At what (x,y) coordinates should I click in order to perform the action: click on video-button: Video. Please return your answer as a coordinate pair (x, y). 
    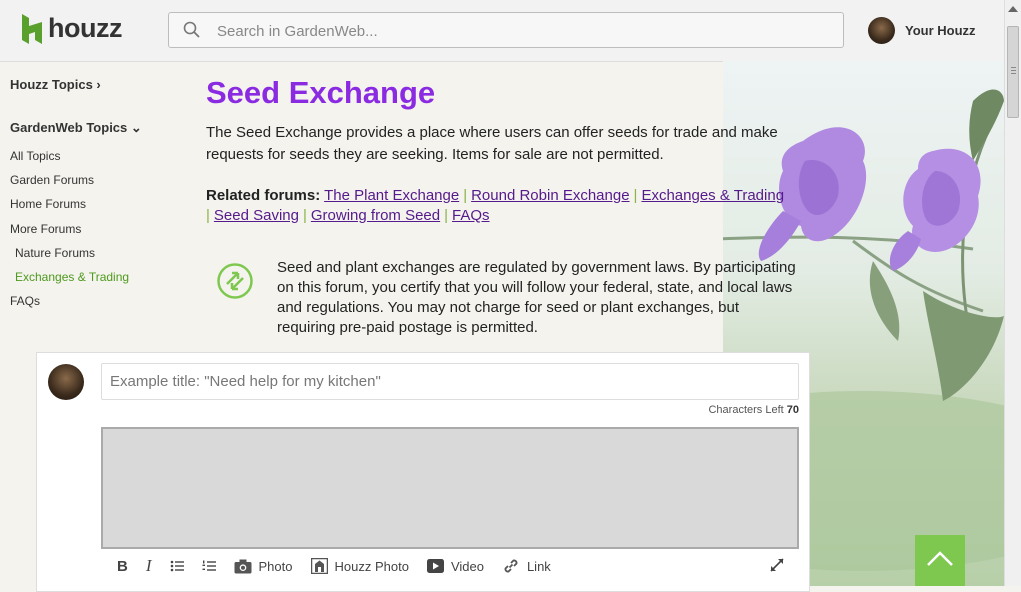
    Looking at the image, I should click on (455, 566).